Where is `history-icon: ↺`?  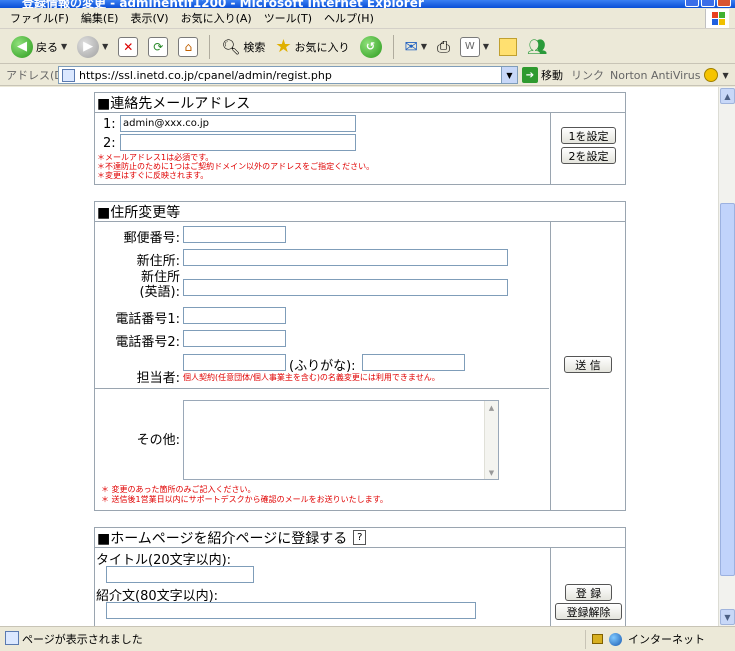
history-icon: ↺ is located at coordinates (370, 46).